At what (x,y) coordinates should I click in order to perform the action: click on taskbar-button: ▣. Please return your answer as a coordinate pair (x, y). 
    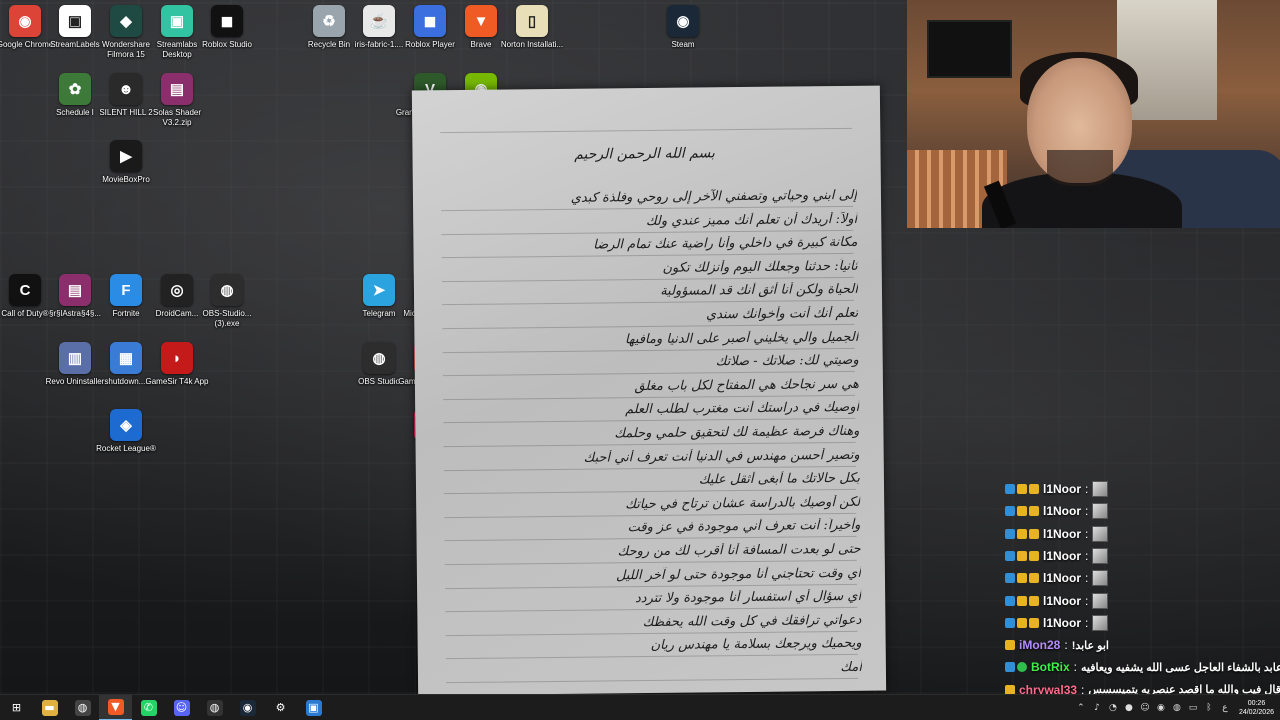
    Looking at the image, I should click on (313, 707).